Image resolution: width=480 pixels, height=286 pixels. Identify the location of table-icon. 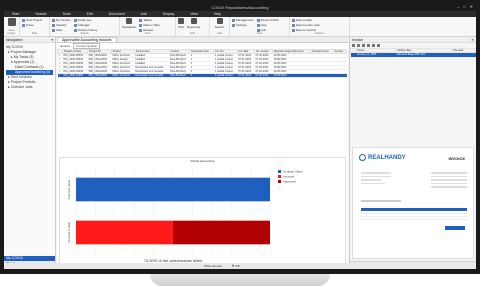
(141, 20).